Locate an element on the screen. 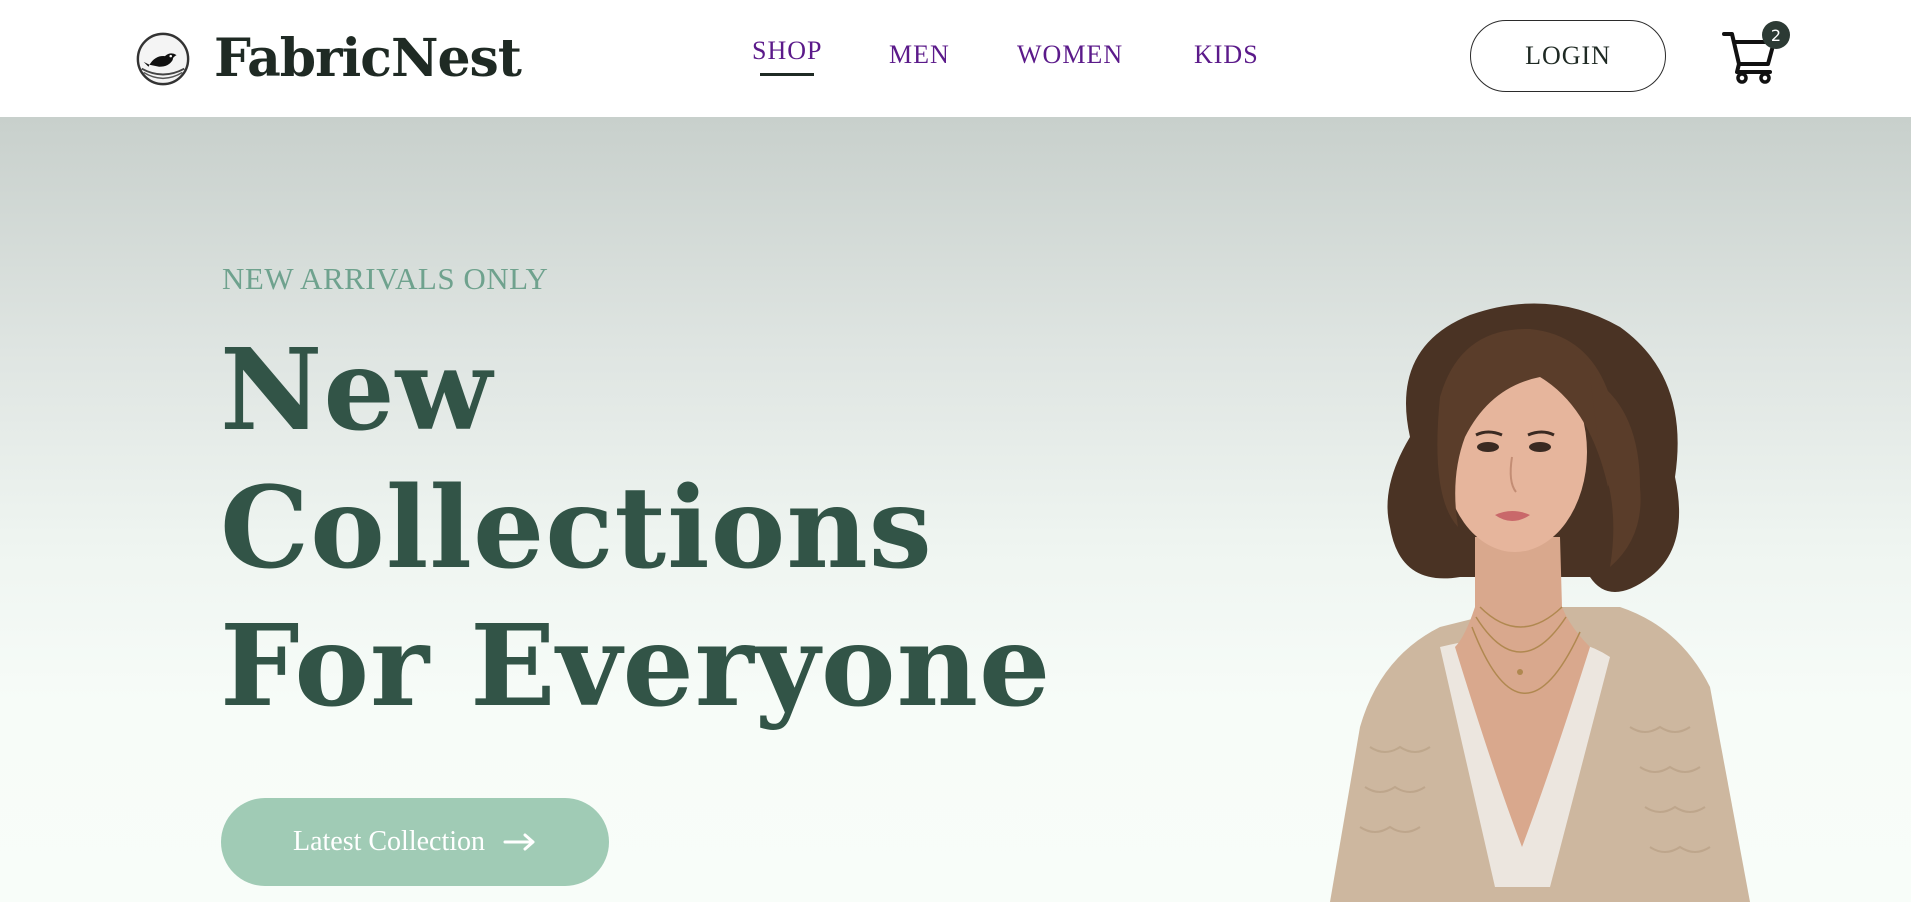  nav-kids: KIDS is located at coordinates (1226, 55).